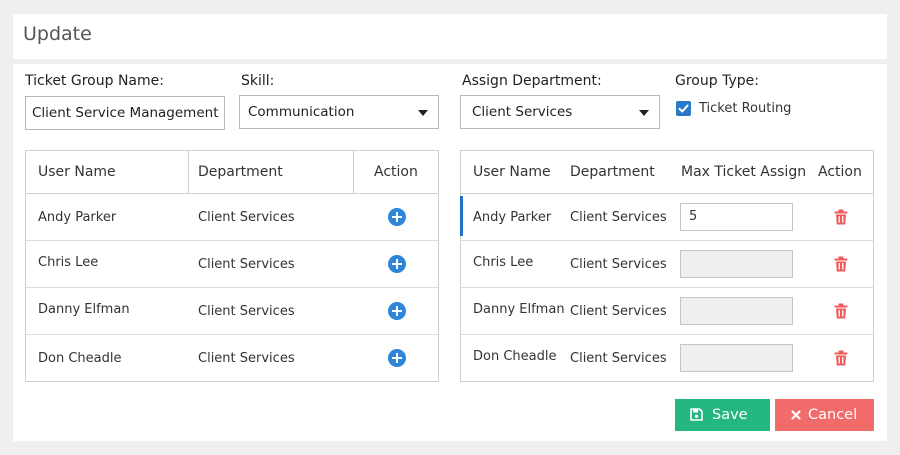  Describe the element at coordinates (736, 217) in the screenshot. I see `max-ticket-assign-input: 5` at that location.